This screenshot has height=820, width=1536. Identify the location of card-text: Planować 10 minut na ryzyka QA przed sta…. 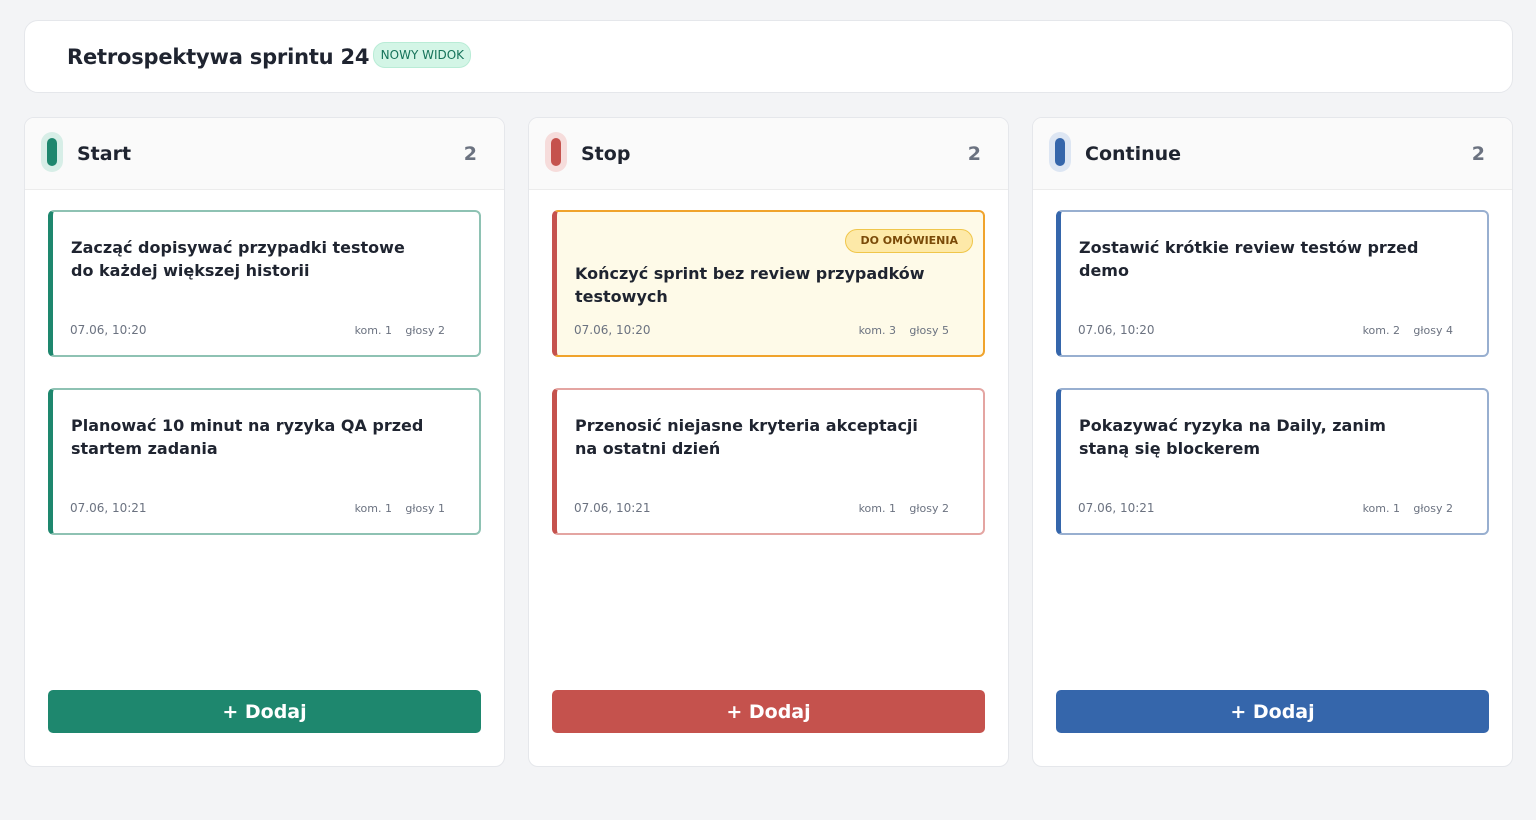
(247, 437).